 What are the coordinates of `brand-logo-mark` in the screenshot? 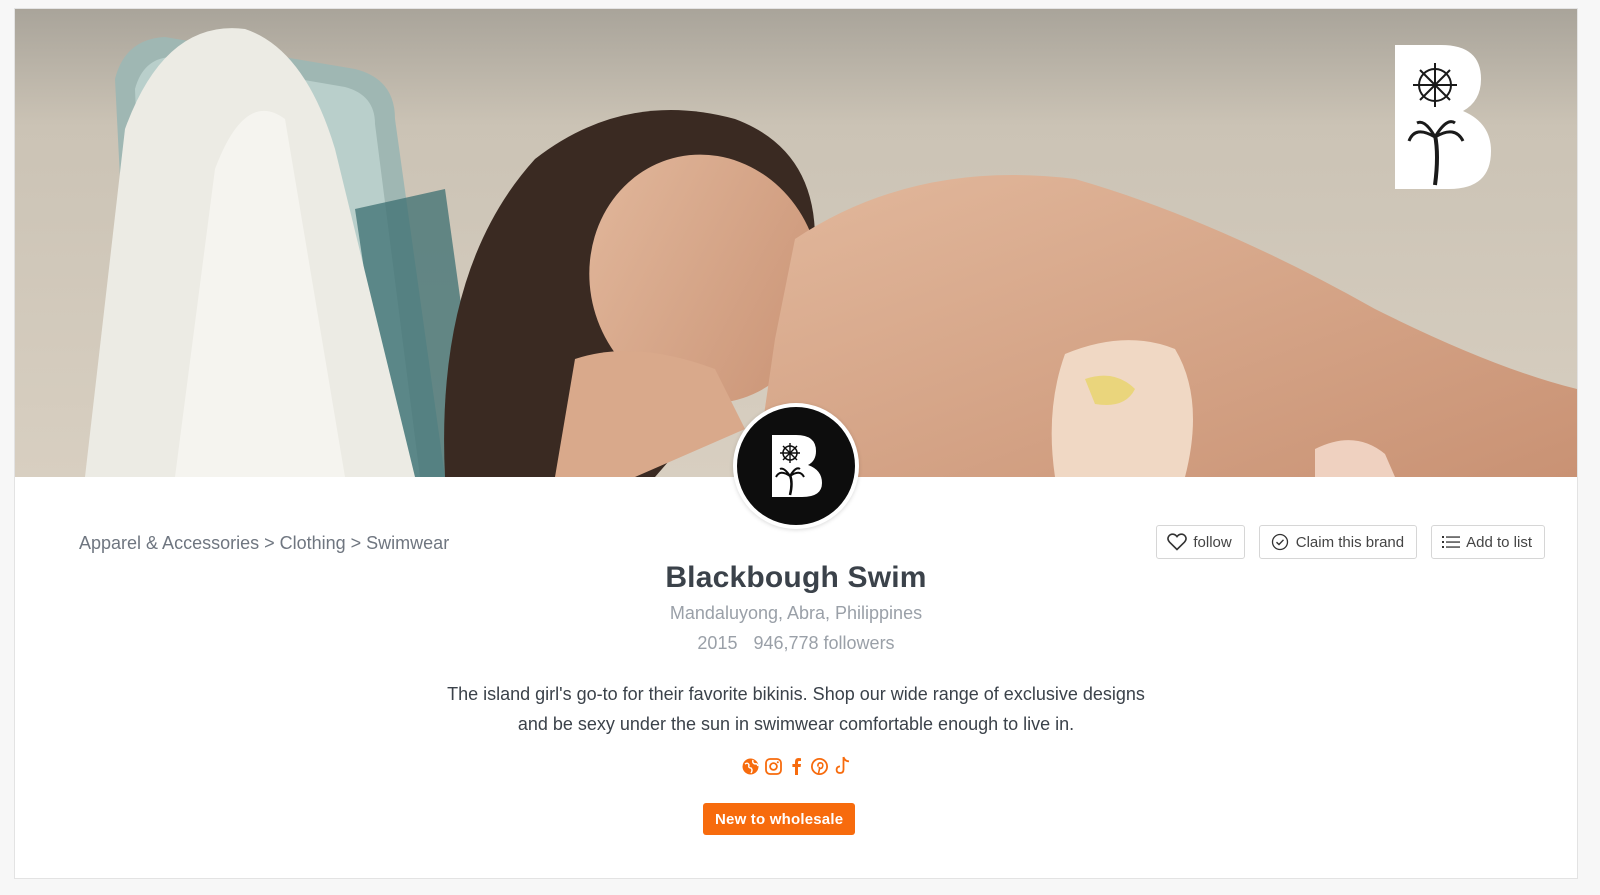 It's located at (797, 466).